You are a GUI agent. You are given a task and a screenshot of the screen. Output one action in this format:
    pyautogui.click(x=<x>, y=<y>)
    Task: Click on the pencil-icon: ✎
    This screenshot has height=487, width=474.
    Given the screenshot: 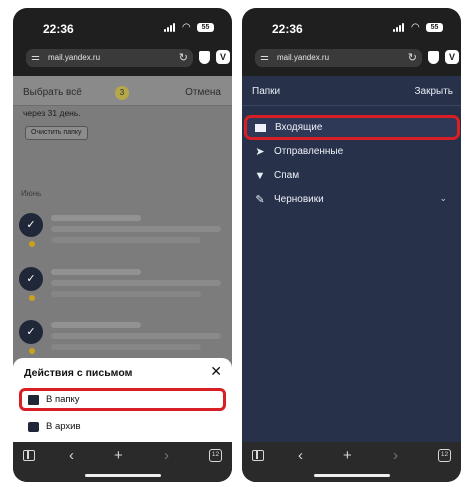 What is the action you would take?
    pyautogui.click(x=260, y=200)
    